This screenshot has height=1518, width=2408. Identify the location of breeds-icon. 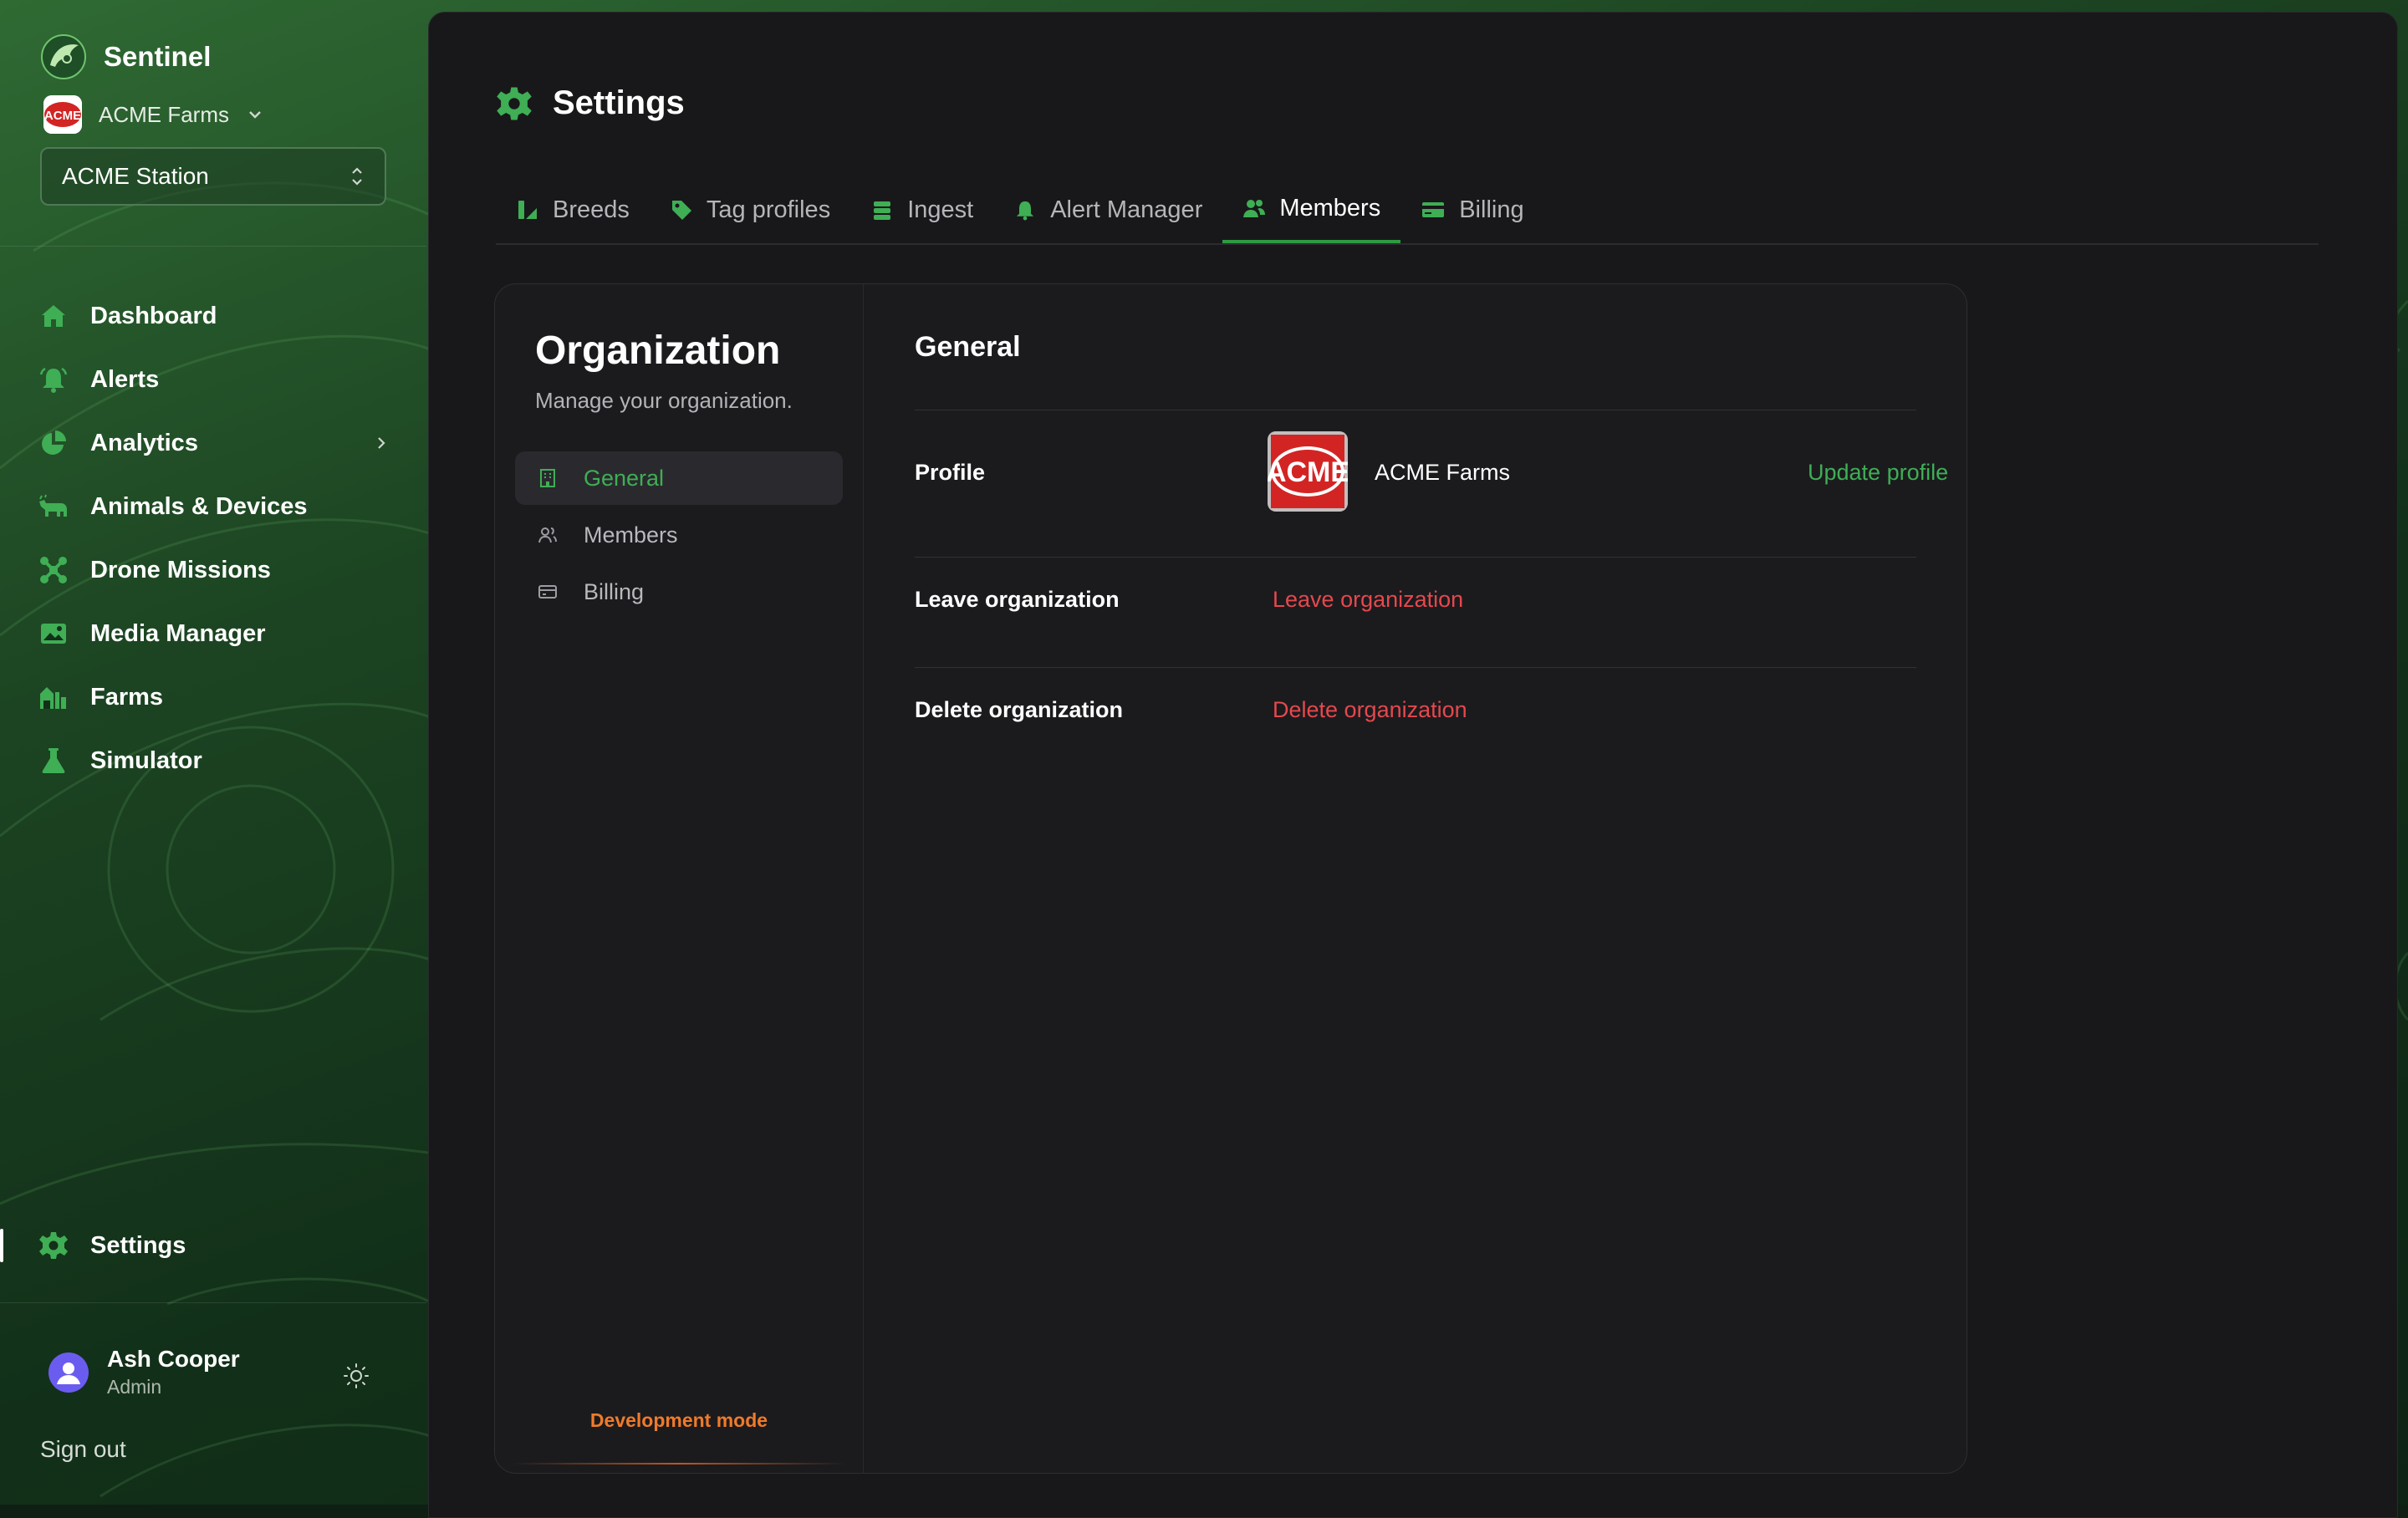
(527, 210).